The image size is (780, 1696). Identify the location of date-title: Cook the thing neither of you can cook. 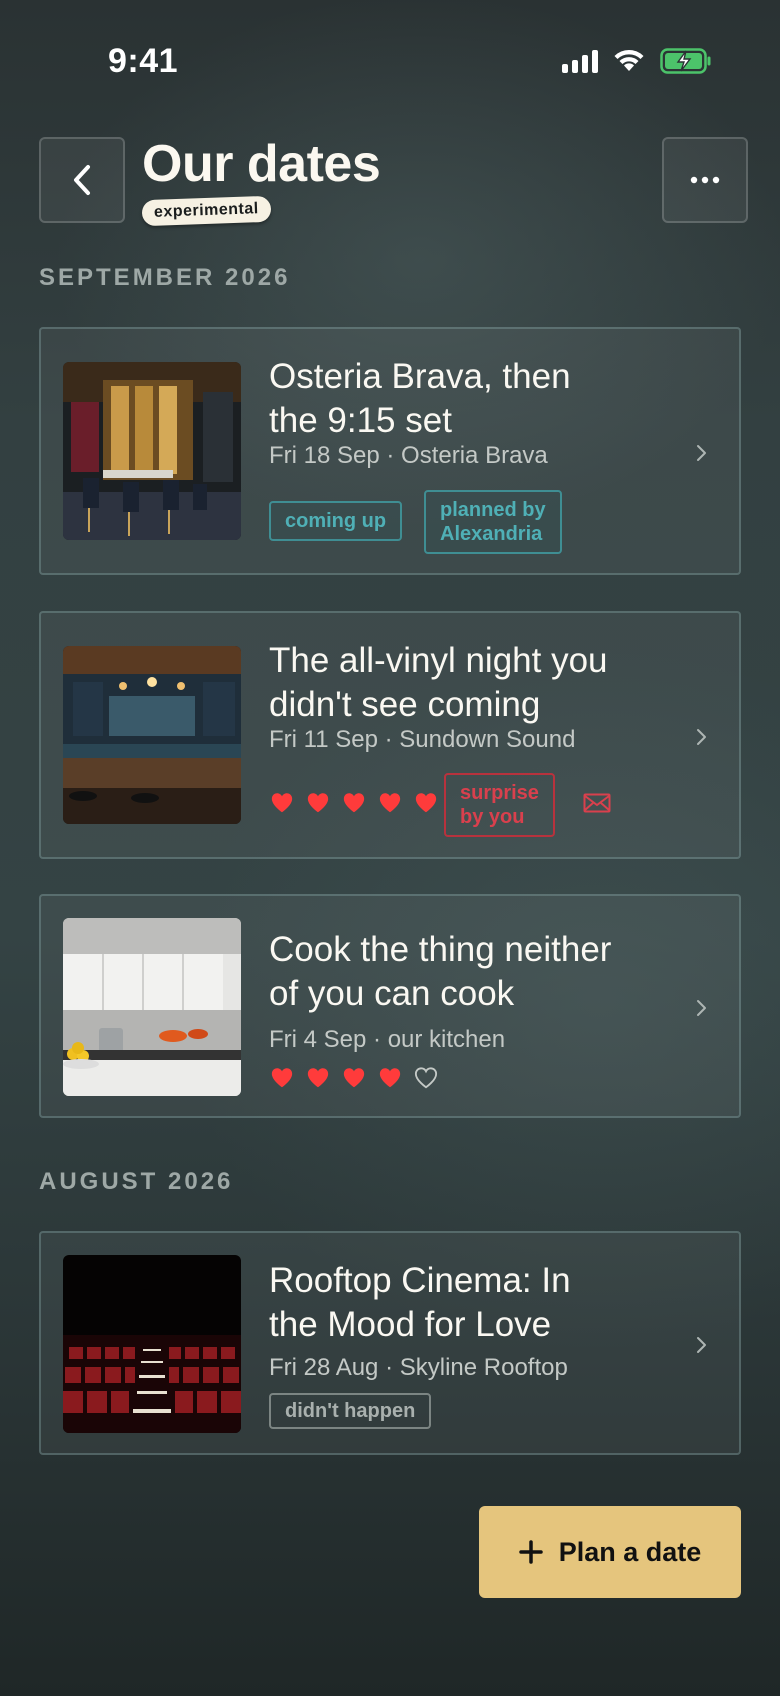
(440, 971).